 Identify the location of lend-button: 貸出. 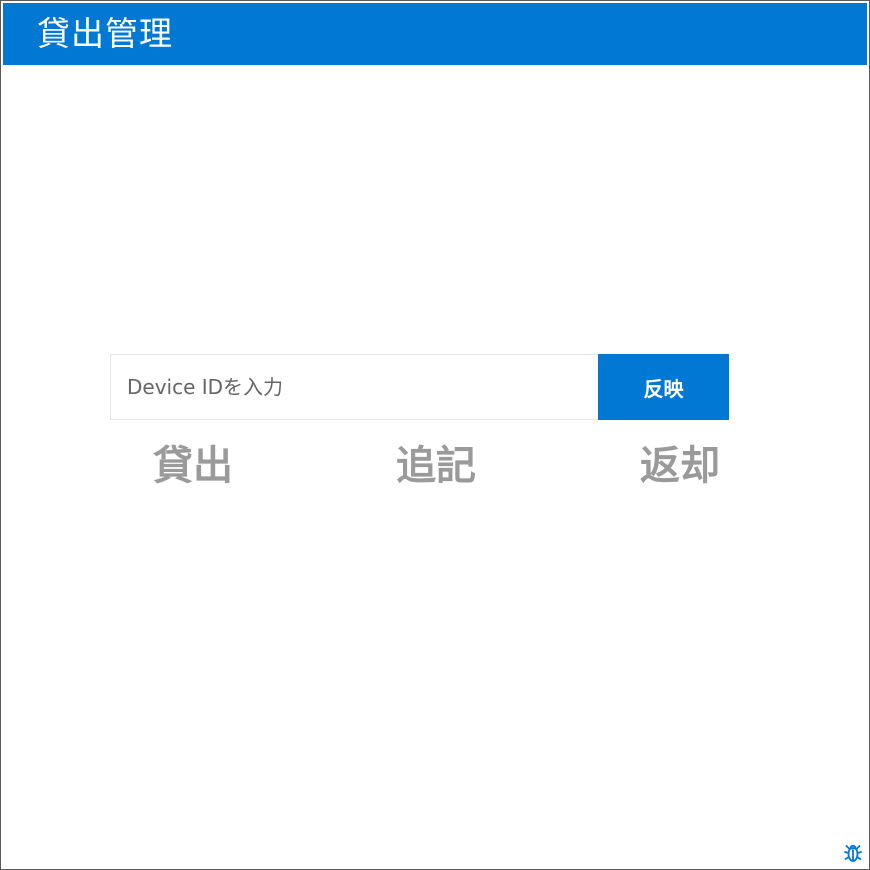
(193, 466).